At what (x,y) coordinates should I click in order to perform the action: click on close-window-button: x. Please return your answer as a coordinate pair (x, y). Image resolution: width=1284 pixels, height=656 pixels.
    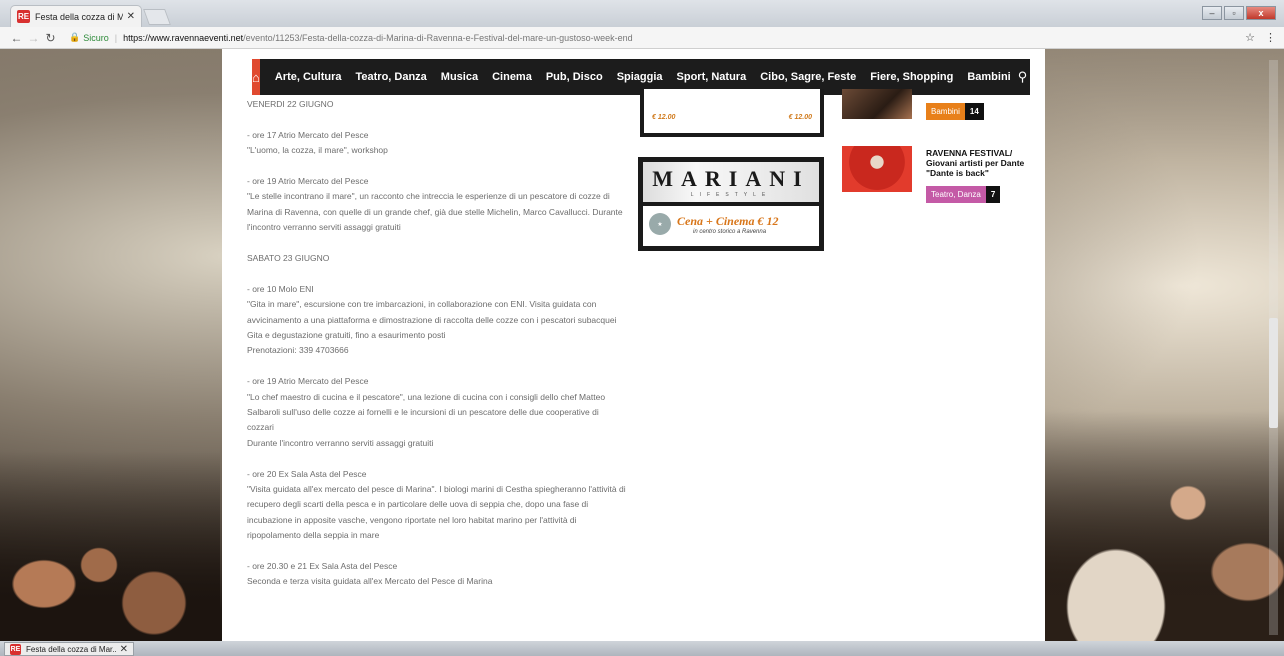
    Looking at the image, I should click on (1261, 13).